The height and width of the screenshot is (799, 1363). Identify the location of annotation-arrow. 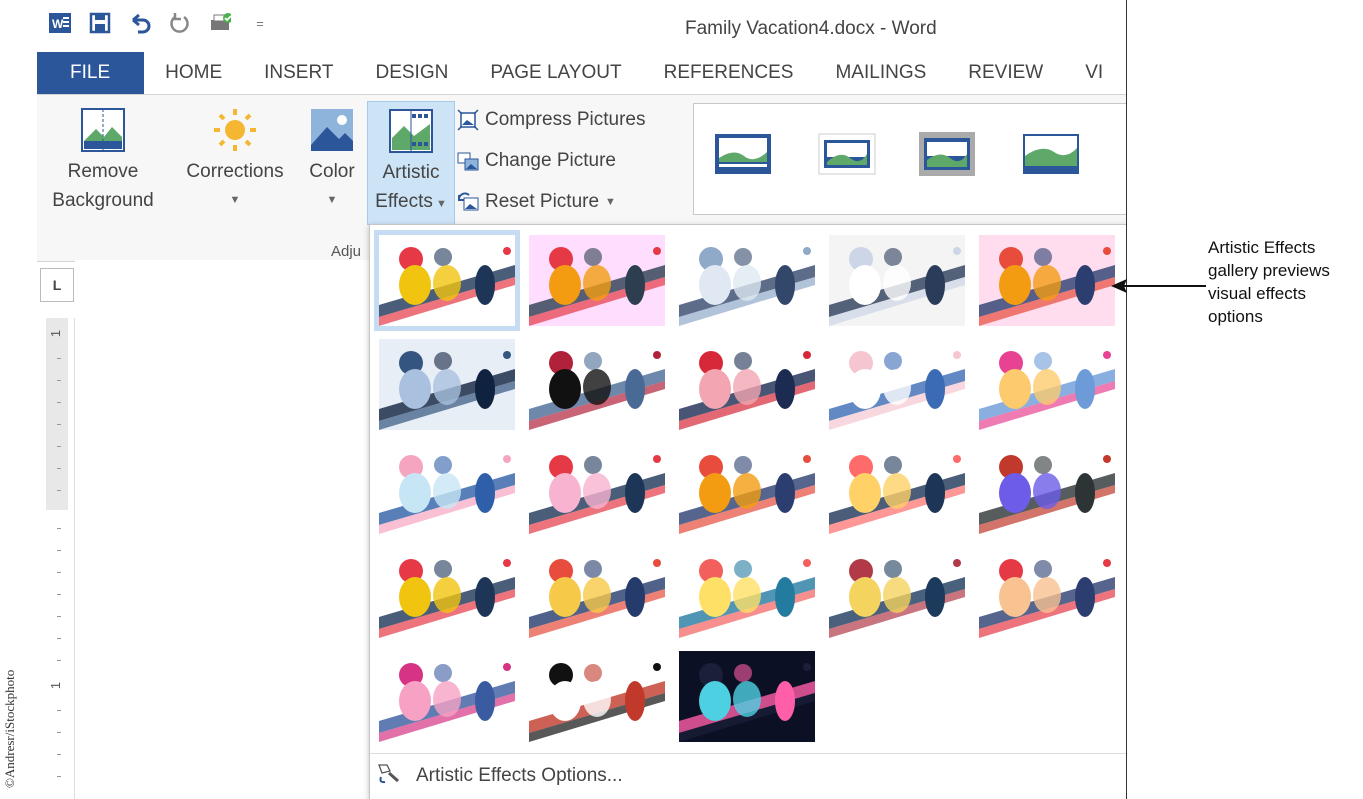
(1158, 286).